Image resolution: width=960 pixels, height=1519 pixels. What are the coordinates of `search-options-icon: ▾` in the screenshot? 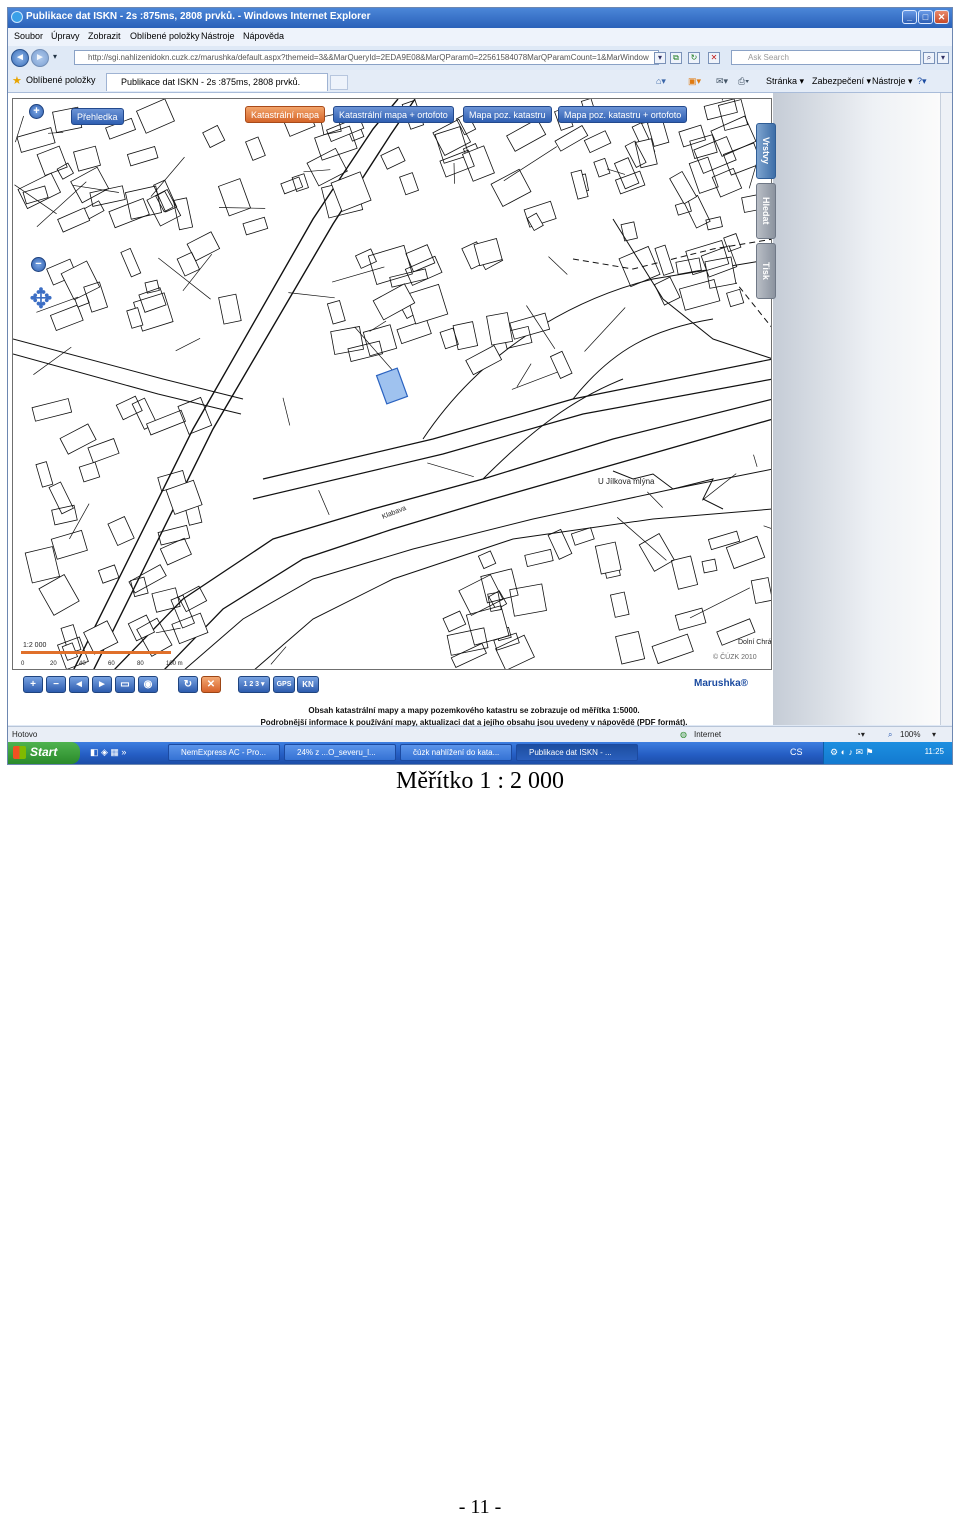 It's located at (943, 58).